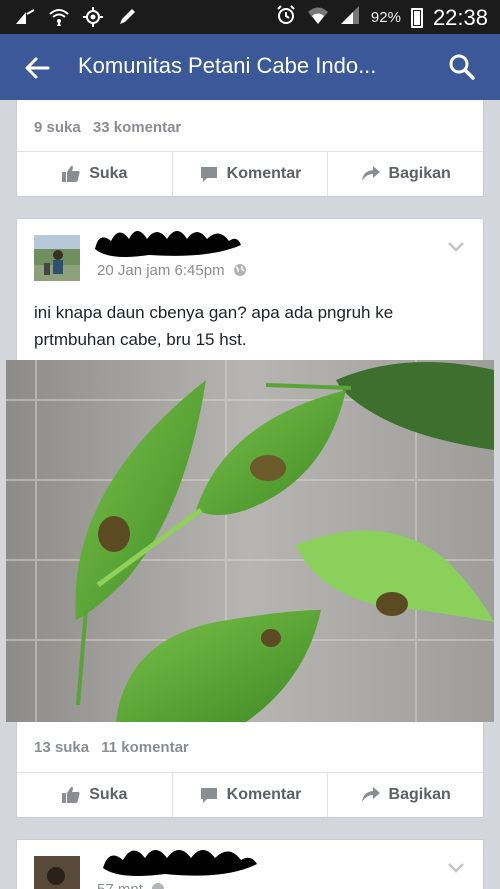 This screenshot has height=889, width=500. I want to click on post-stats: 13 suka 11 komentar, so click(115, 747).